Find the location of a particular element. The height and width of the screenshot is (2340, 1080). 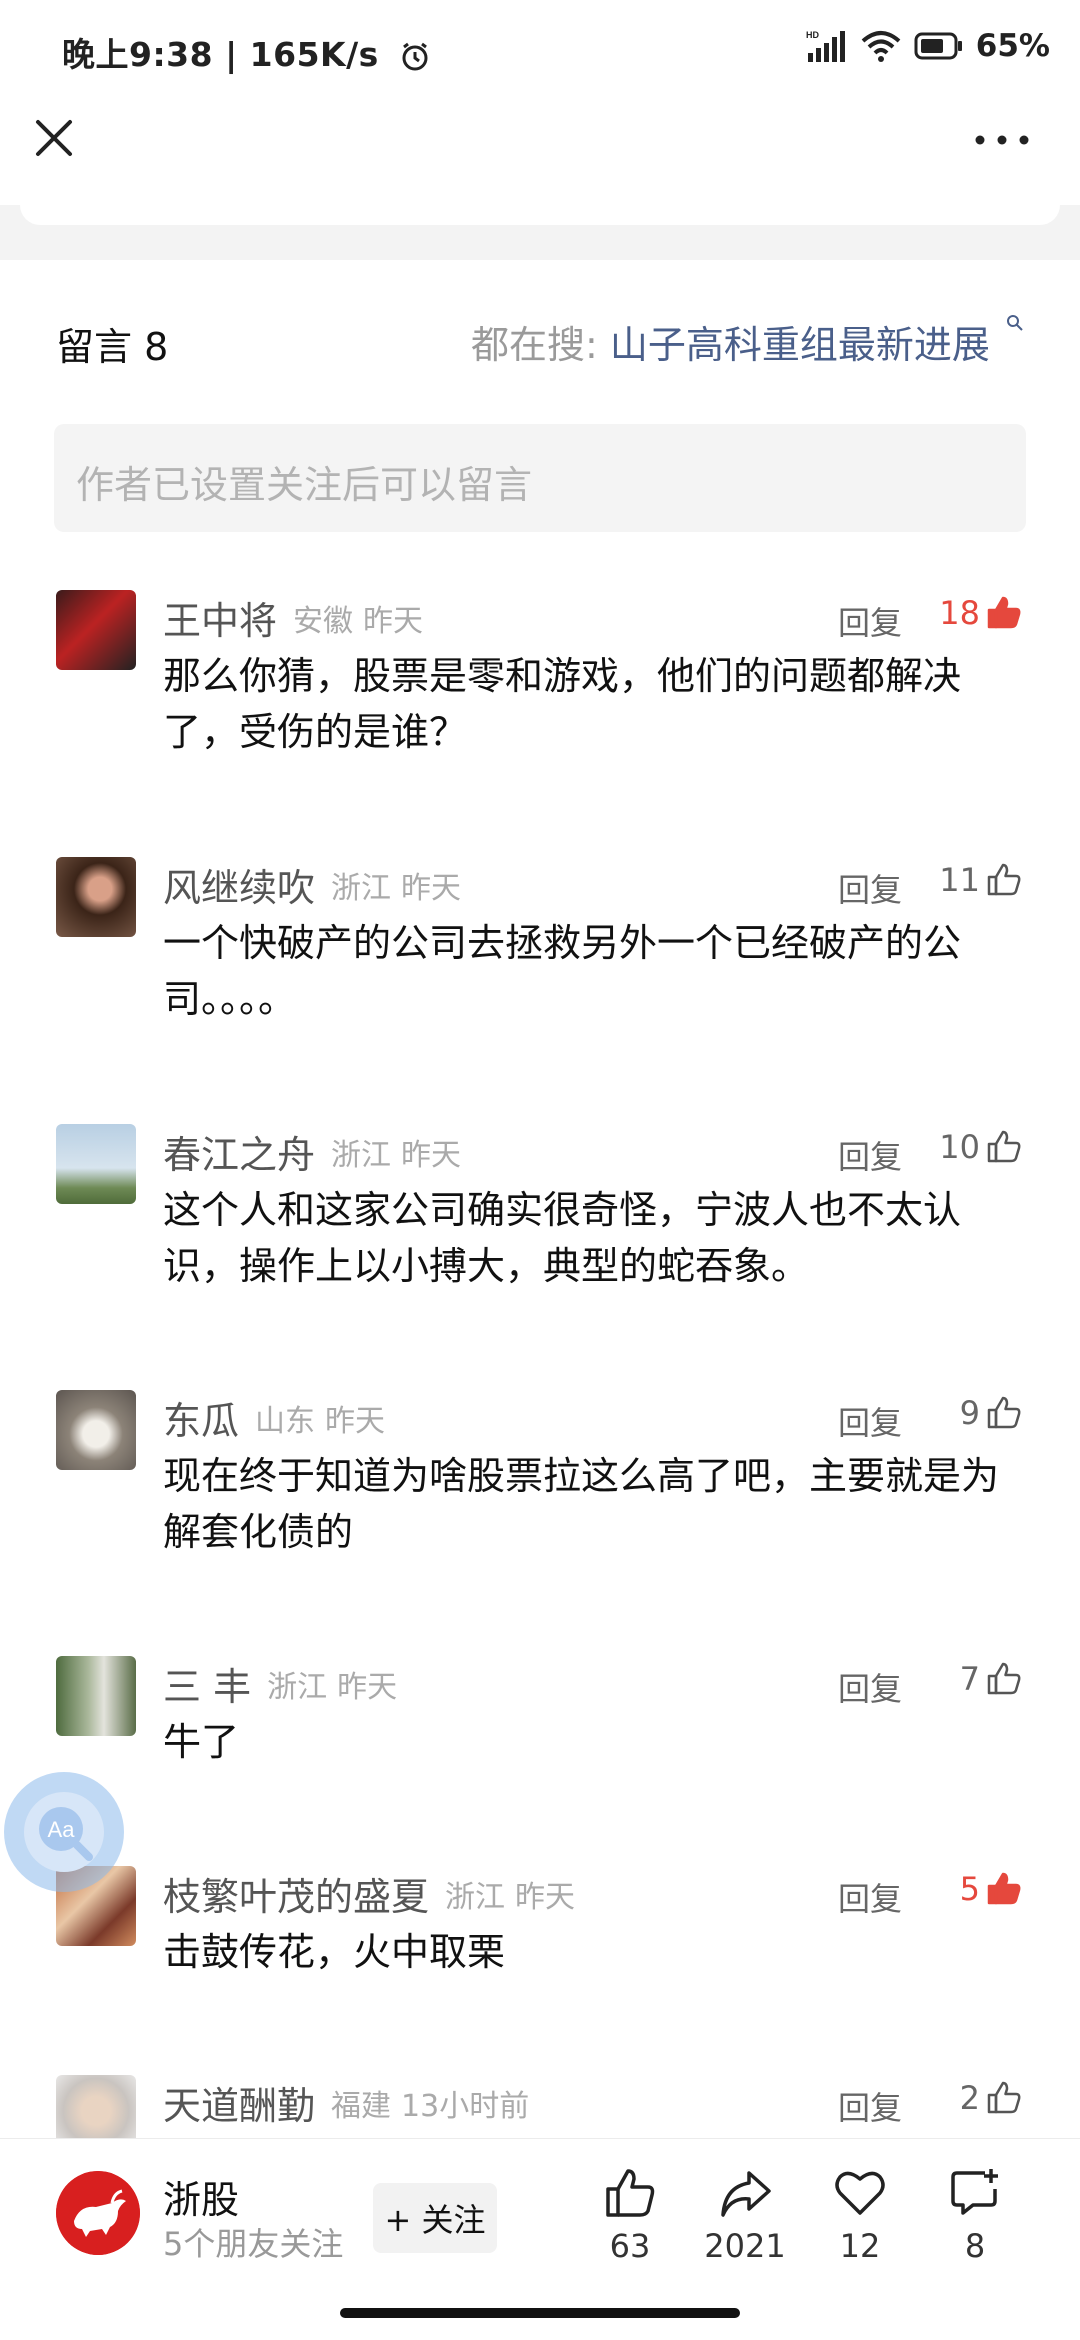

account-followers: 5个朋友关注 is located at coordinates (253, 2244).